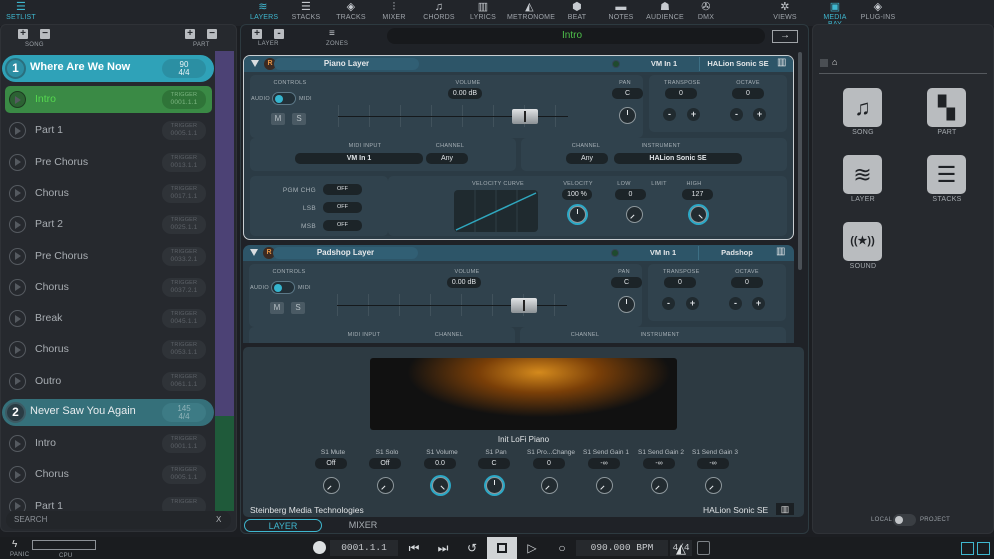 Image resolution: width=994 pixels, height=559 pixels. Describe the element at coordinates (21, 11) in the screenshot. I see `setlist-button: ☰ SETLIST` at that location.